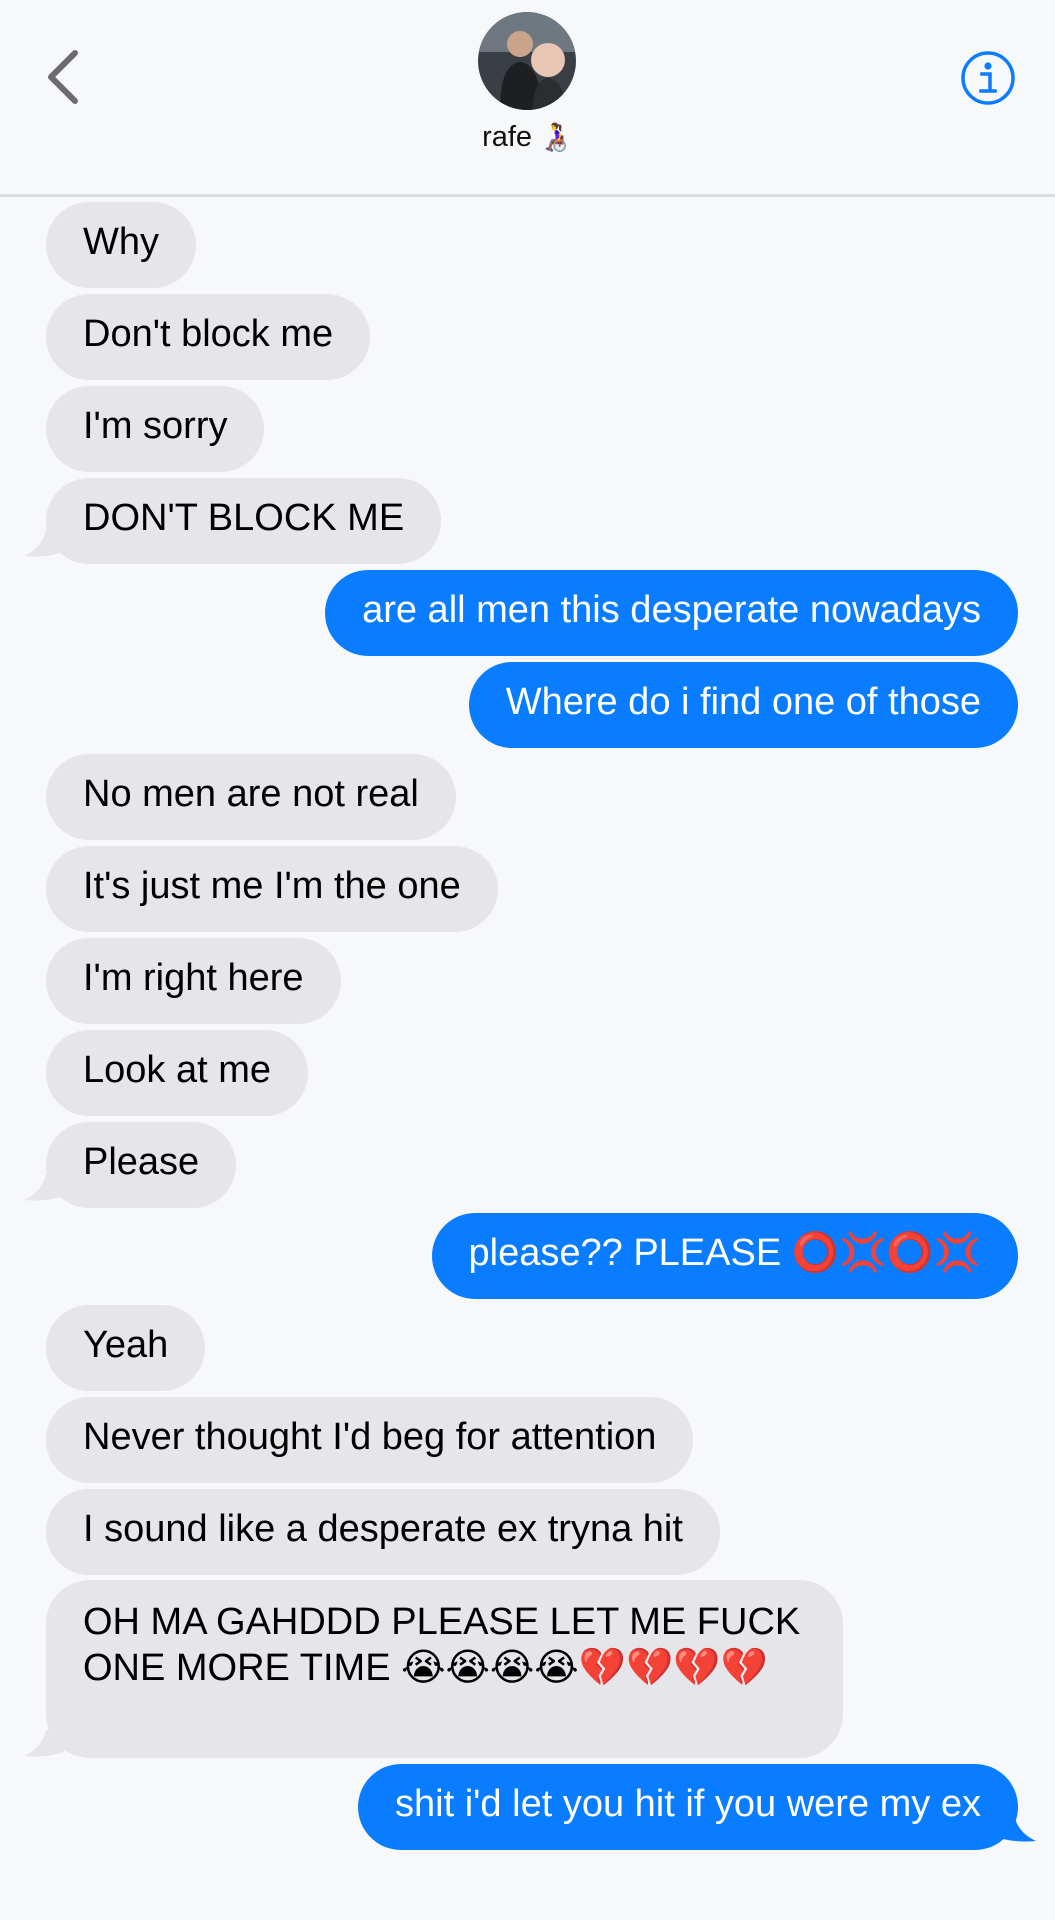  Describe the element at coordinates (193, 981) in the screenshot. I see `message-bubble-incoming: I'm right here` at that location.